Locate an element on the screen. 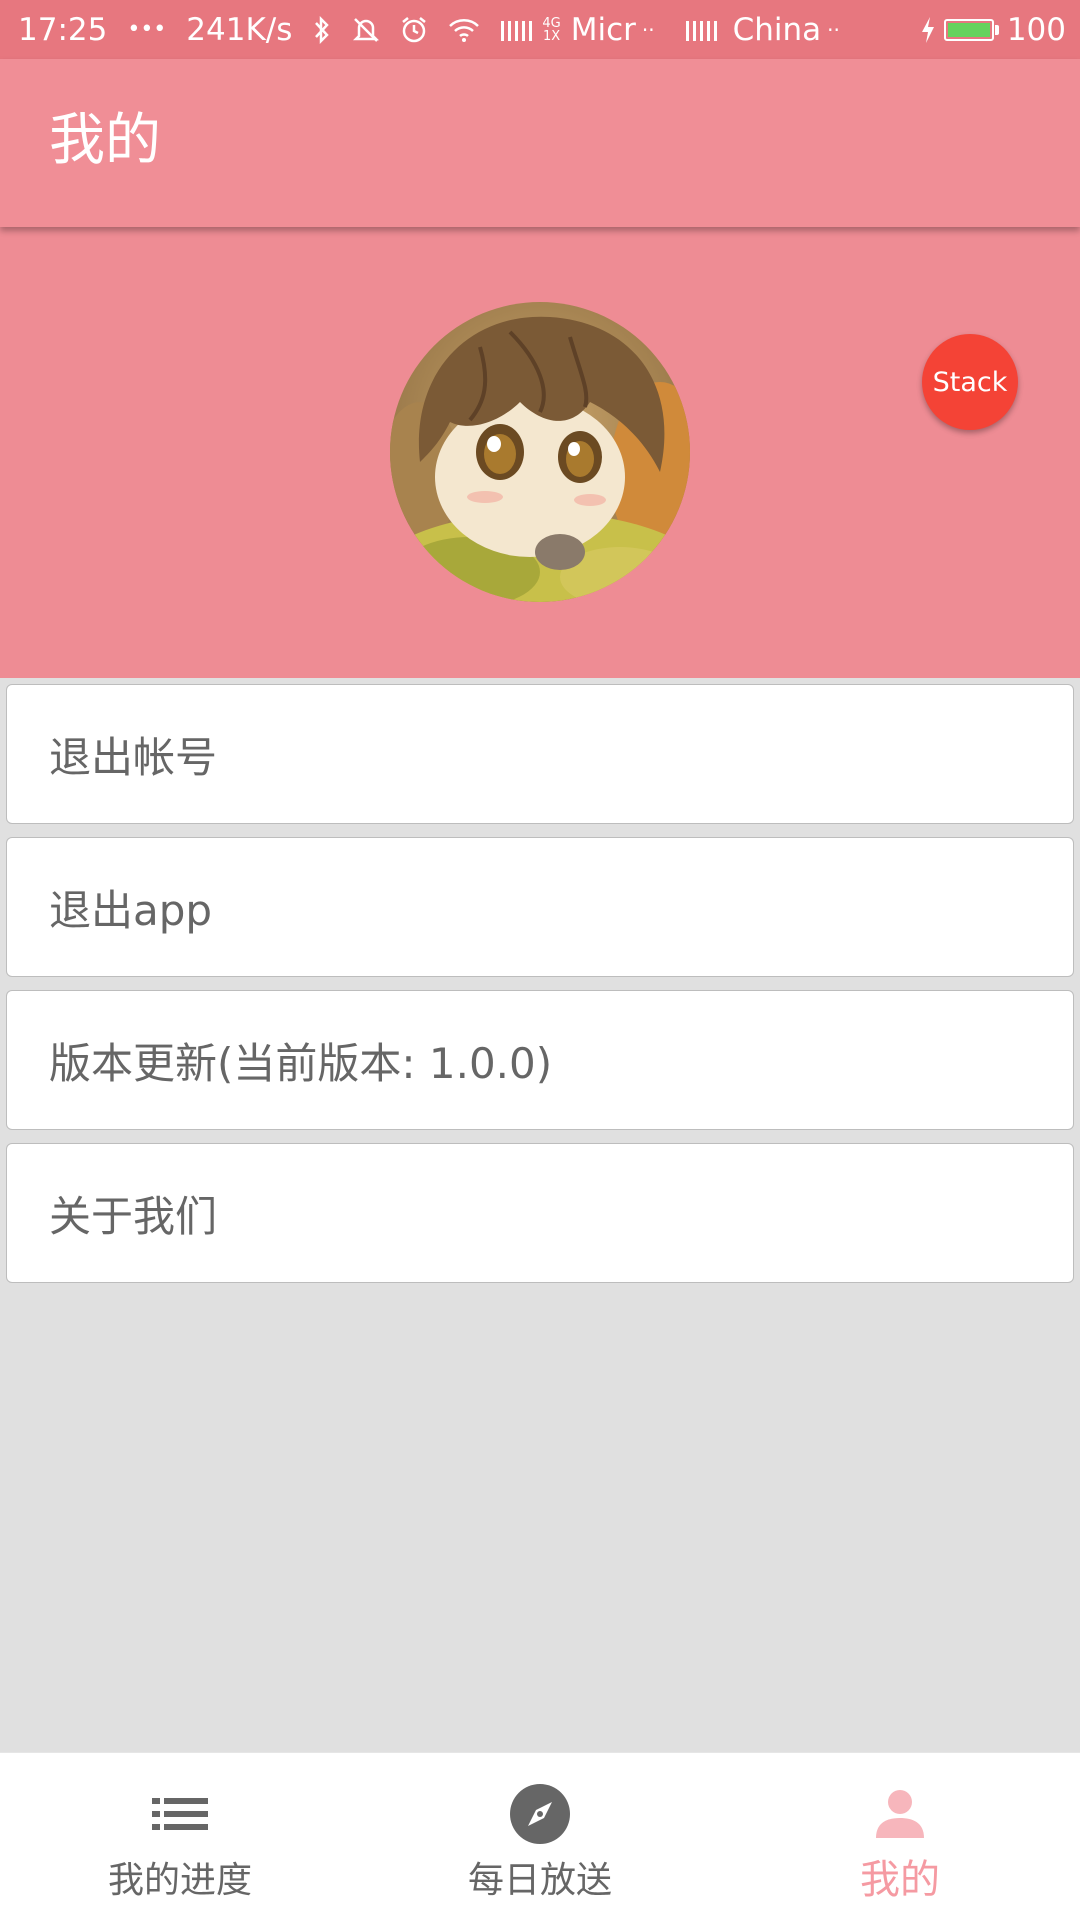 Image resolution: width=1080 pixels, height=1920 pixels. network-1x-label: 1X is located at coordinates (551, 36).